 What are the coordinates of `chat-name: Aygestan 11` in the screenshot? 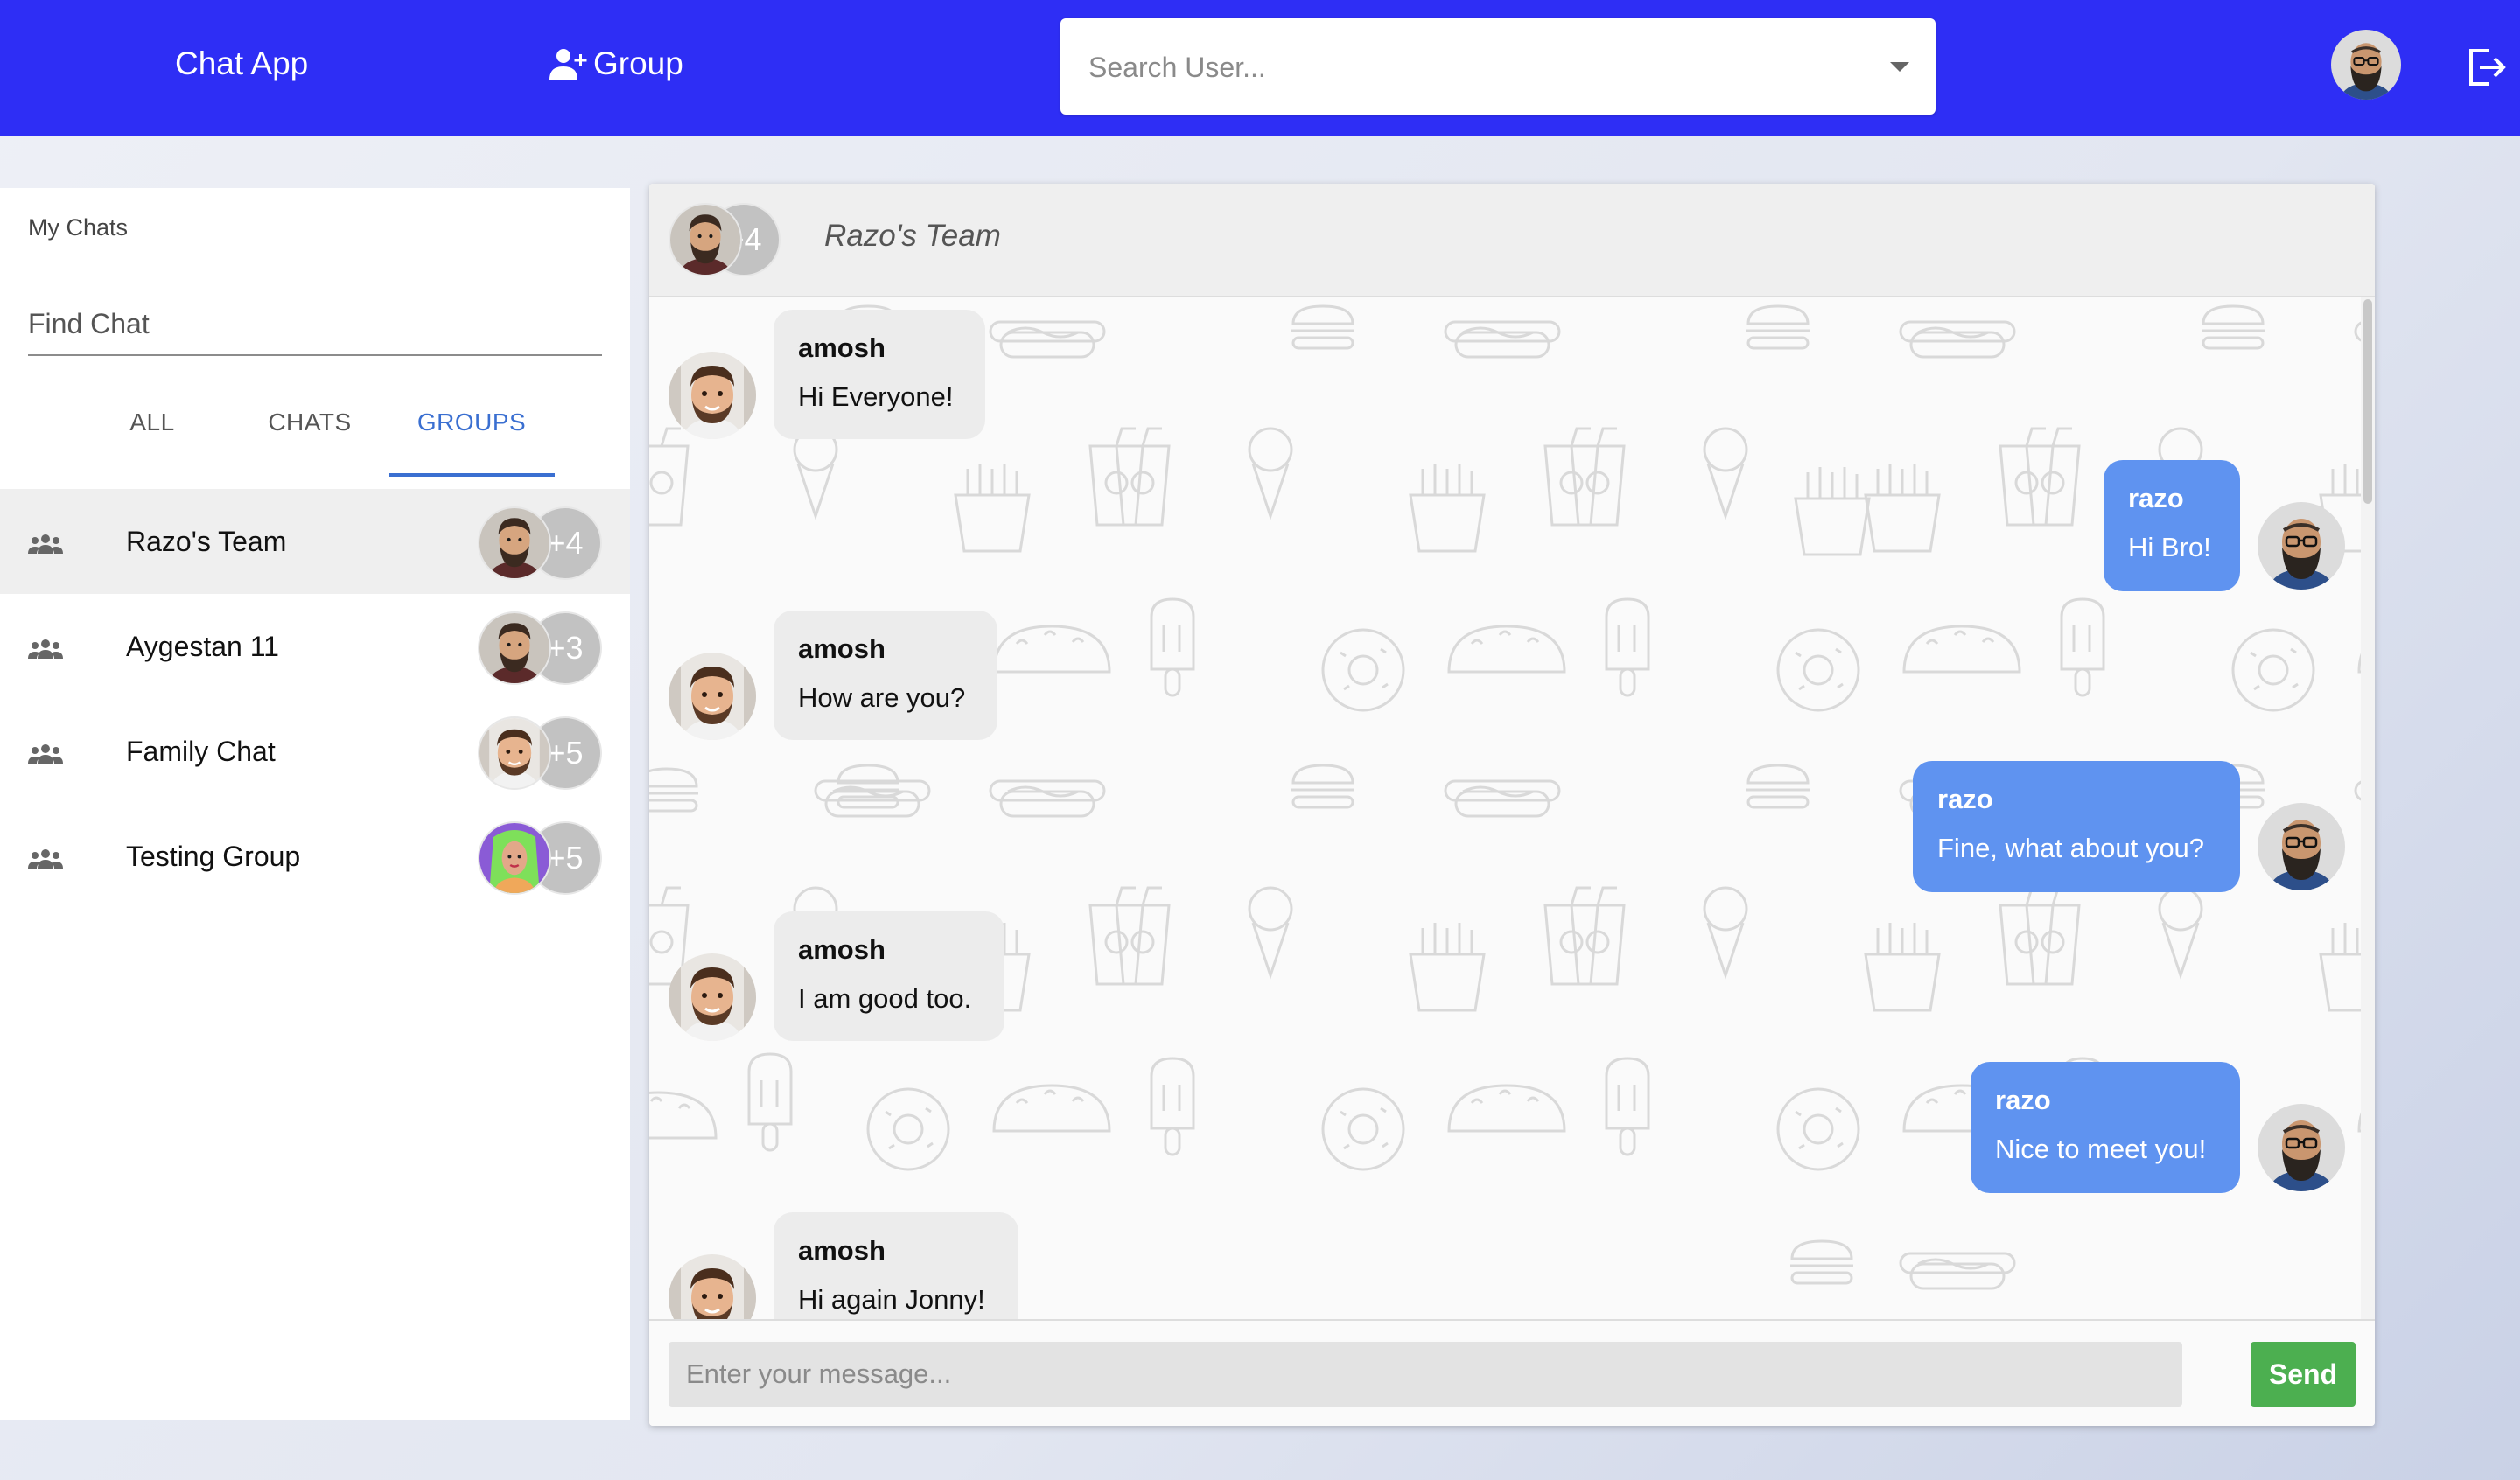 It's located at (202, 647).